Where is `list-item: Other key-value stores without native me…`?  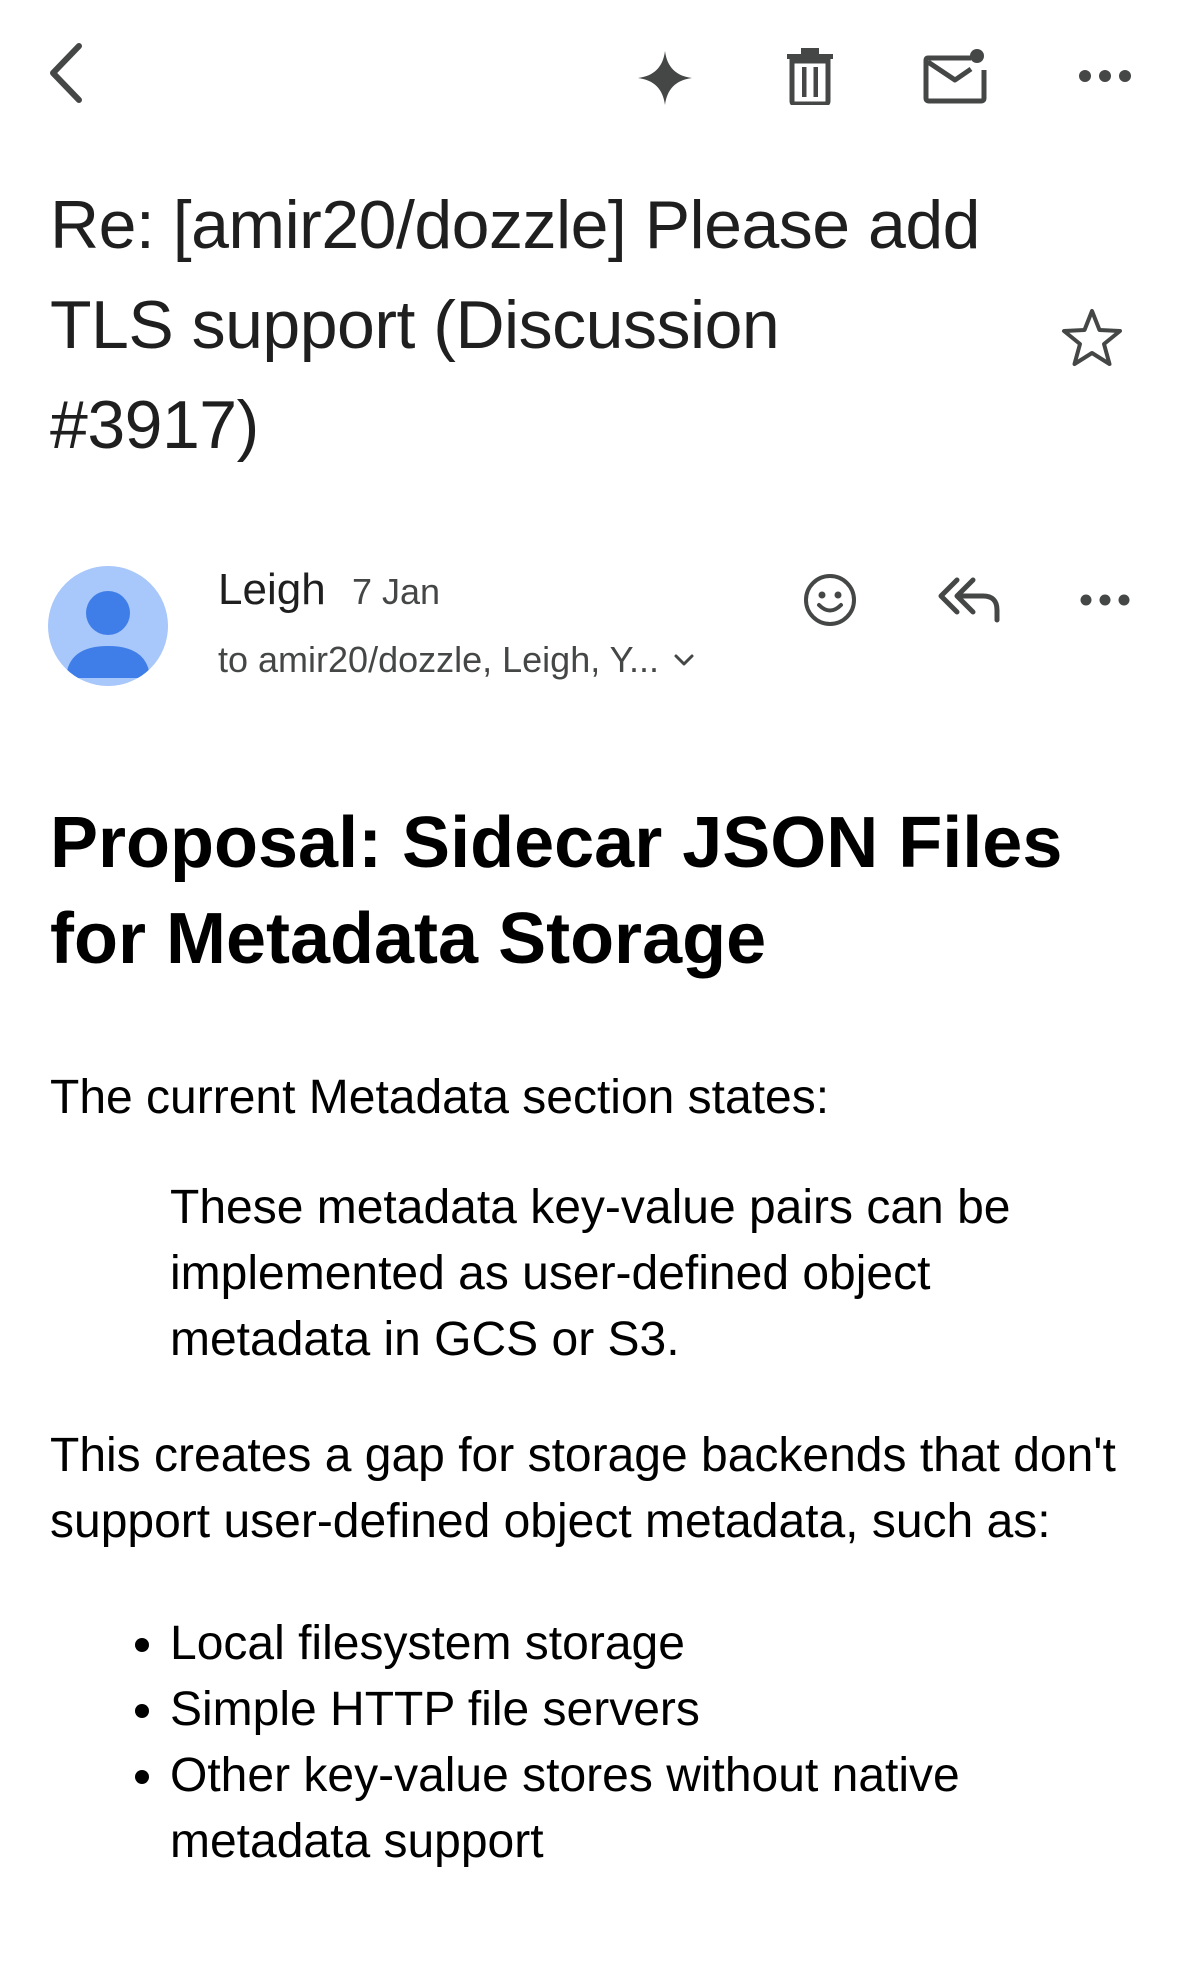 list-item: Other key-value stores without native me… is located at coordinates (655, 1809).